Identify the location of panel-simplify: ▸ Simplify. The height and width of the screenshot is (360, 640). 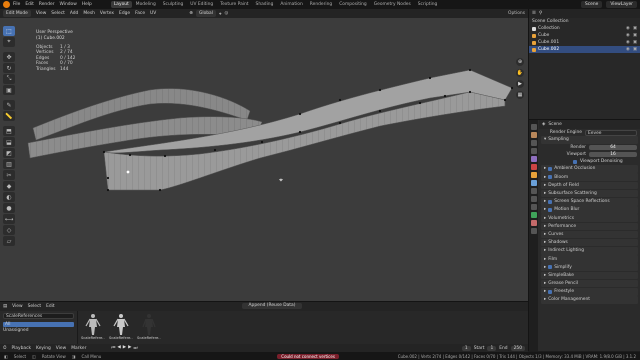
(589, 267).